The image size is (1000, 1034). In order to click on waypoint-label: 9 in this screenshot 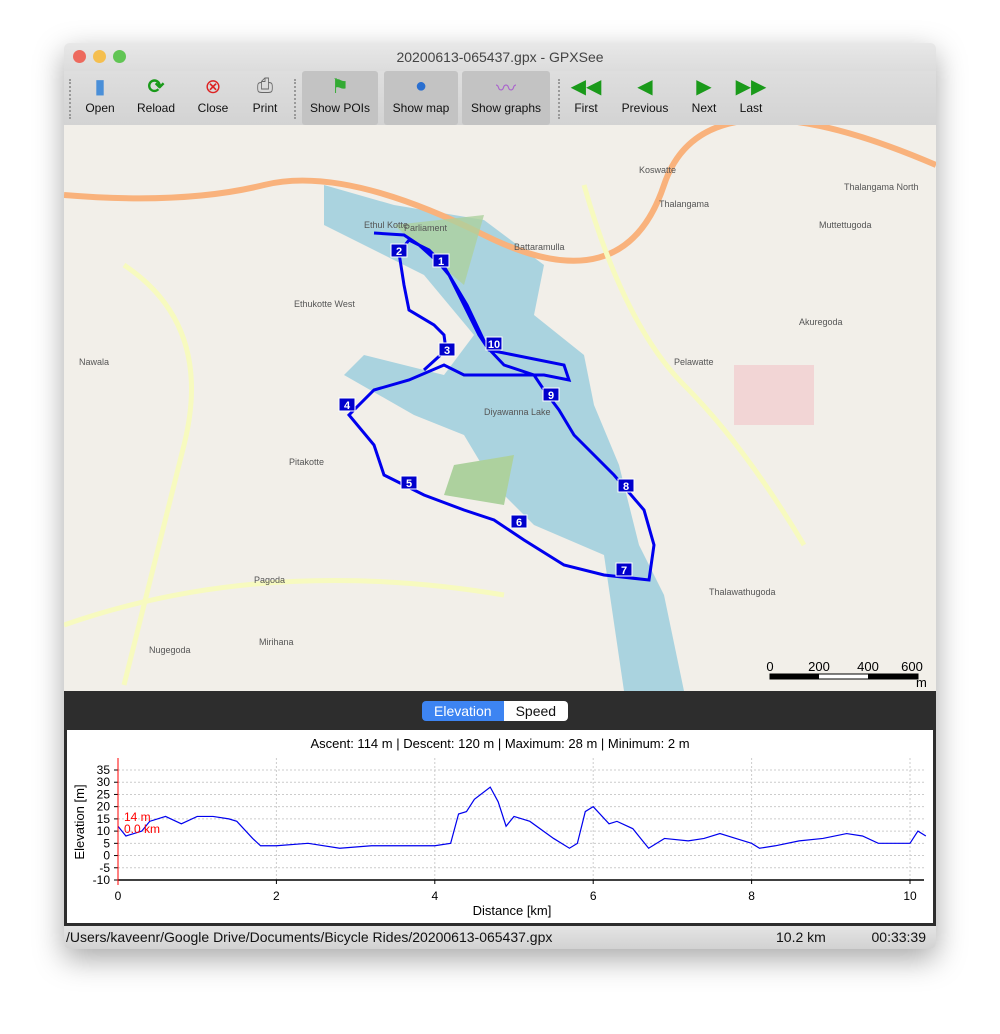, I will do `click(551, 396)`.